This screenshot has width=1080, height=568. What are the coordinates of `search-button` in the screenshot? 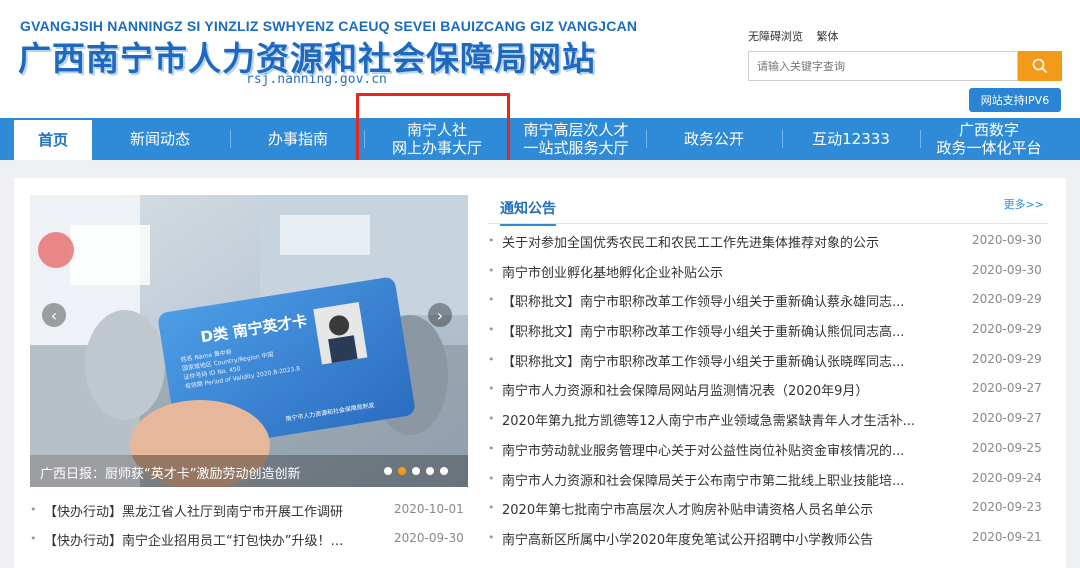 It's located at (1040, 66).